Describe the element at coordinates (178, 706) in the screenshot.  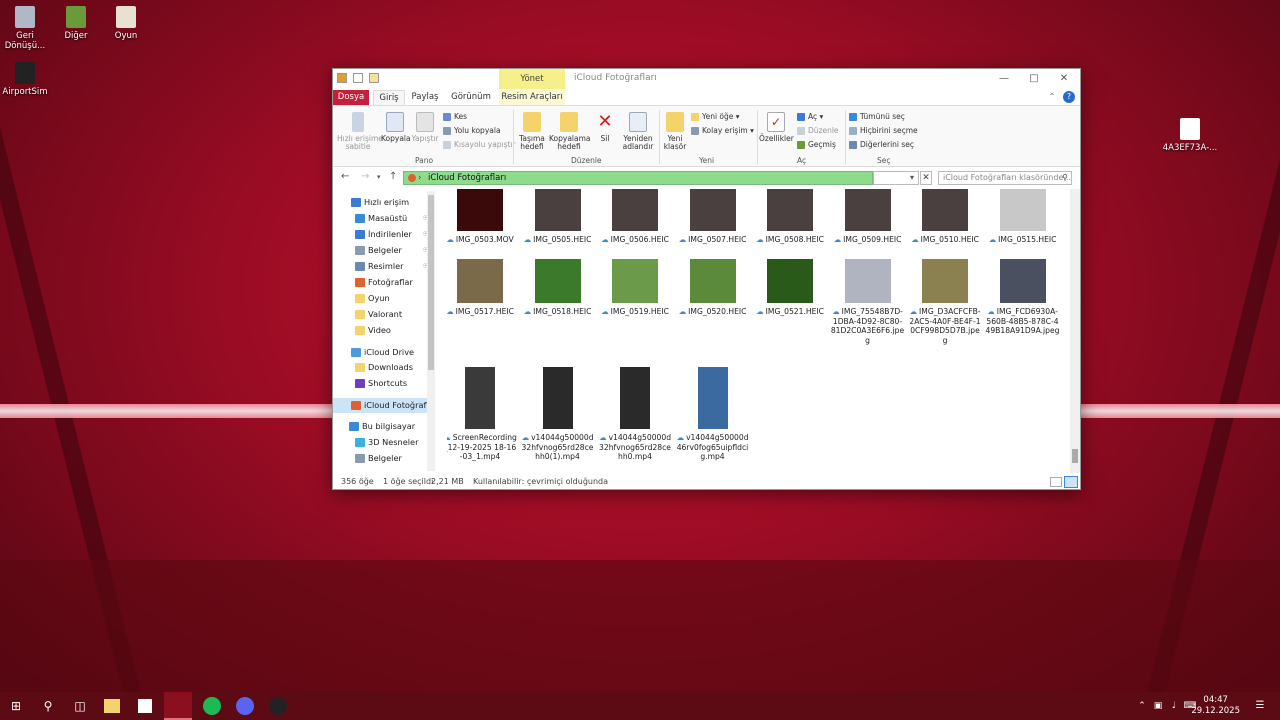
I see `running-app-icon` at that location.